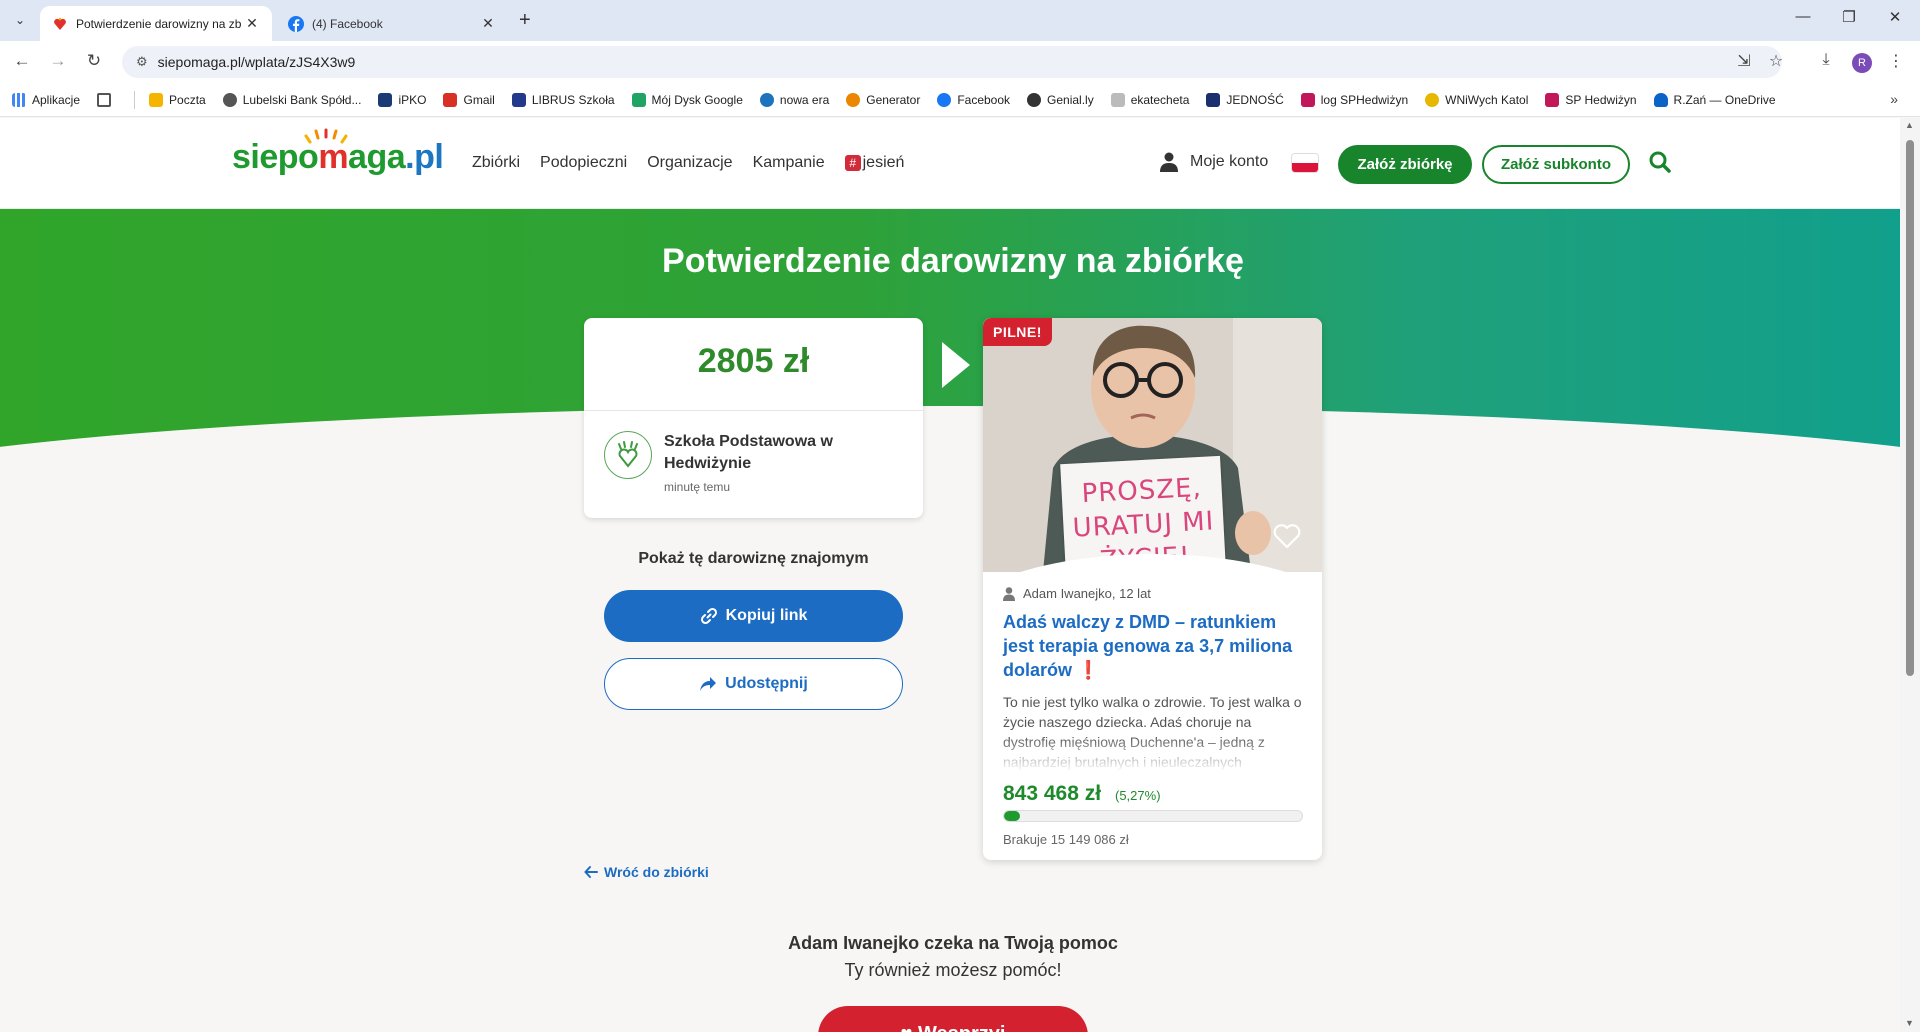  I want to click on bookmark-label: JEDNOŚĆ, so click(1255, 99).